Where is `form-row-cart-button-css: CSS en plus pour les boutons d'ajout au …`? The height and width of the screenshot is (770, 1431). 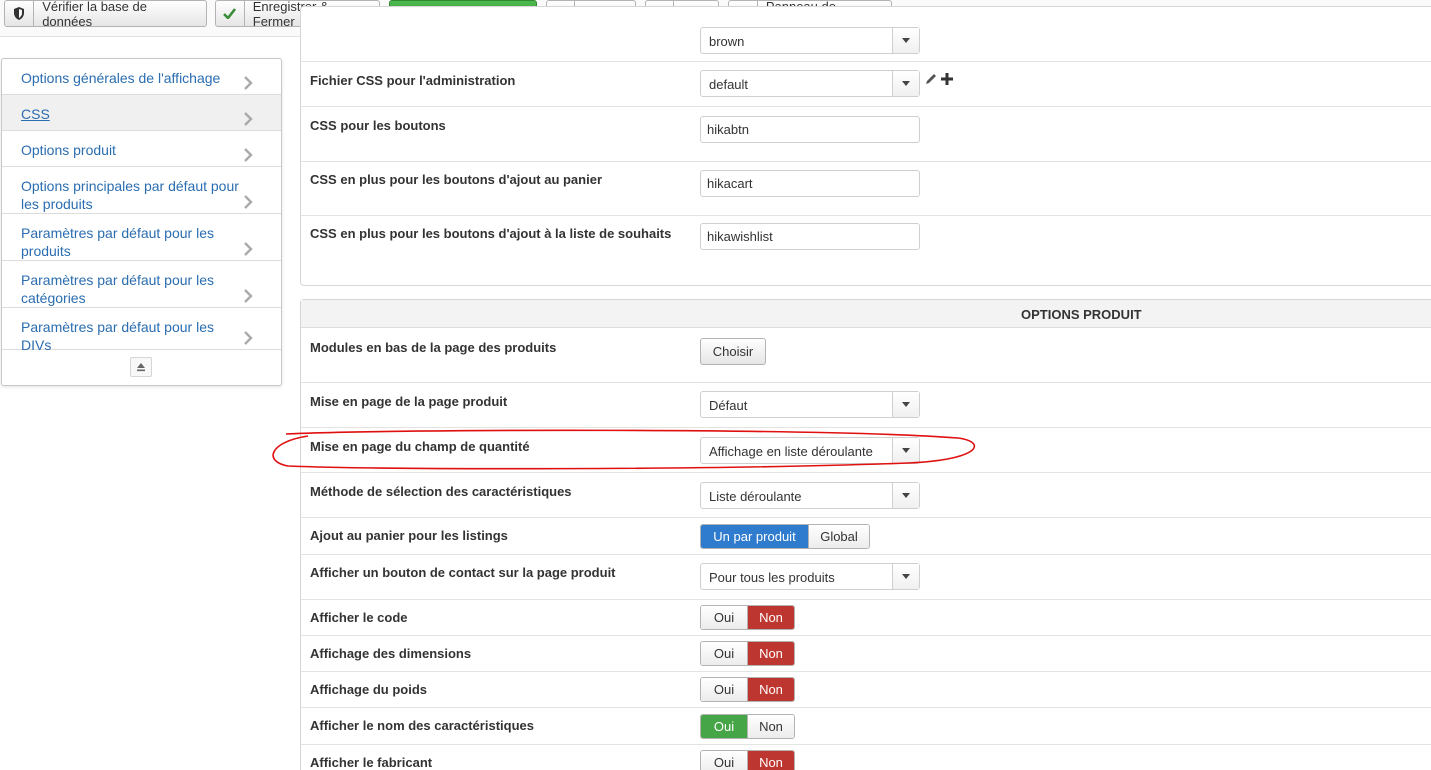
form-row-cart-button-css: CSS en plus pour les boutons d'ajout au … is located at coordinates (866, 189).